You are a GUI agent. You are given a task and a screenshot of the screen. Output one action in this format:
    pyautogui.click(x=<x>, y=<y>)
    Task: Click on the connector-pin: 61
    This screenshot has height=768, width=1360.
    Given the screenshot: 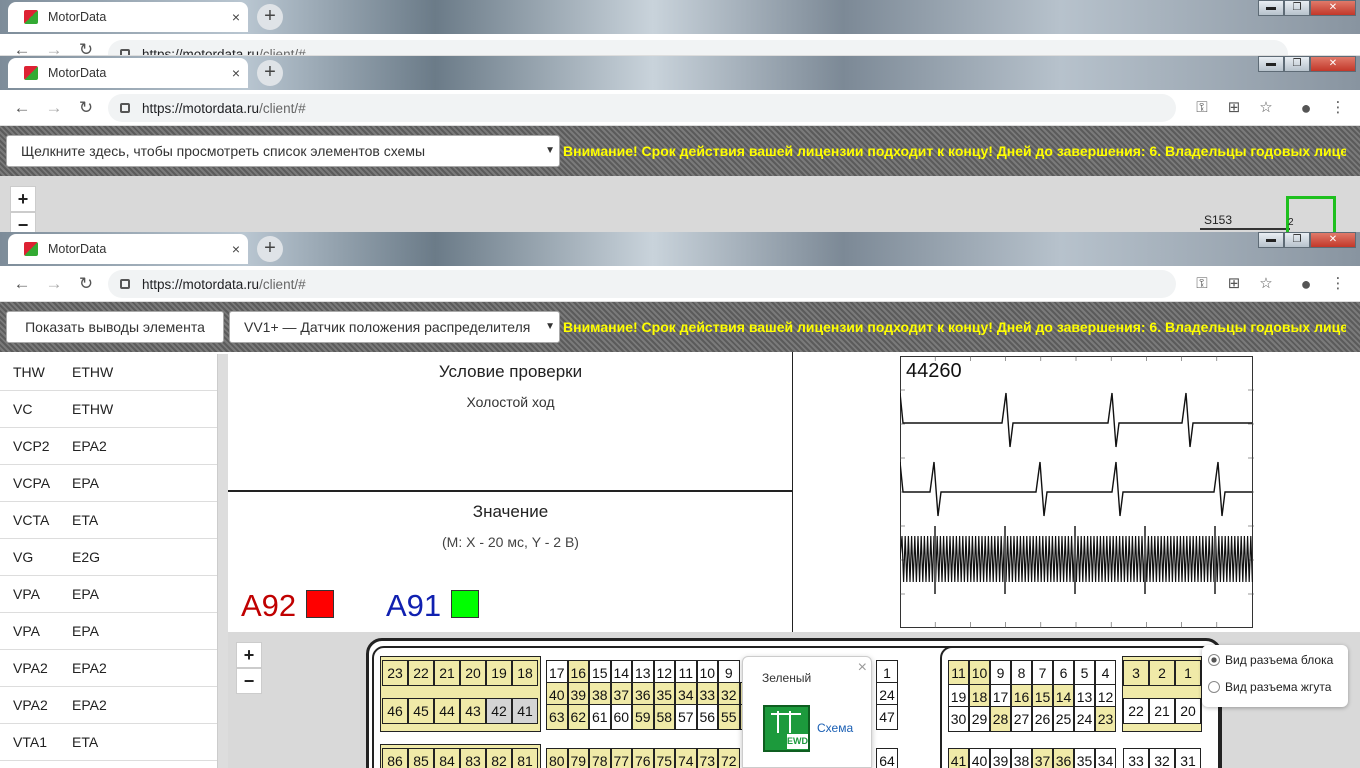 What is the action you would take?
    pyautogui.click(x=600, y=717)
    